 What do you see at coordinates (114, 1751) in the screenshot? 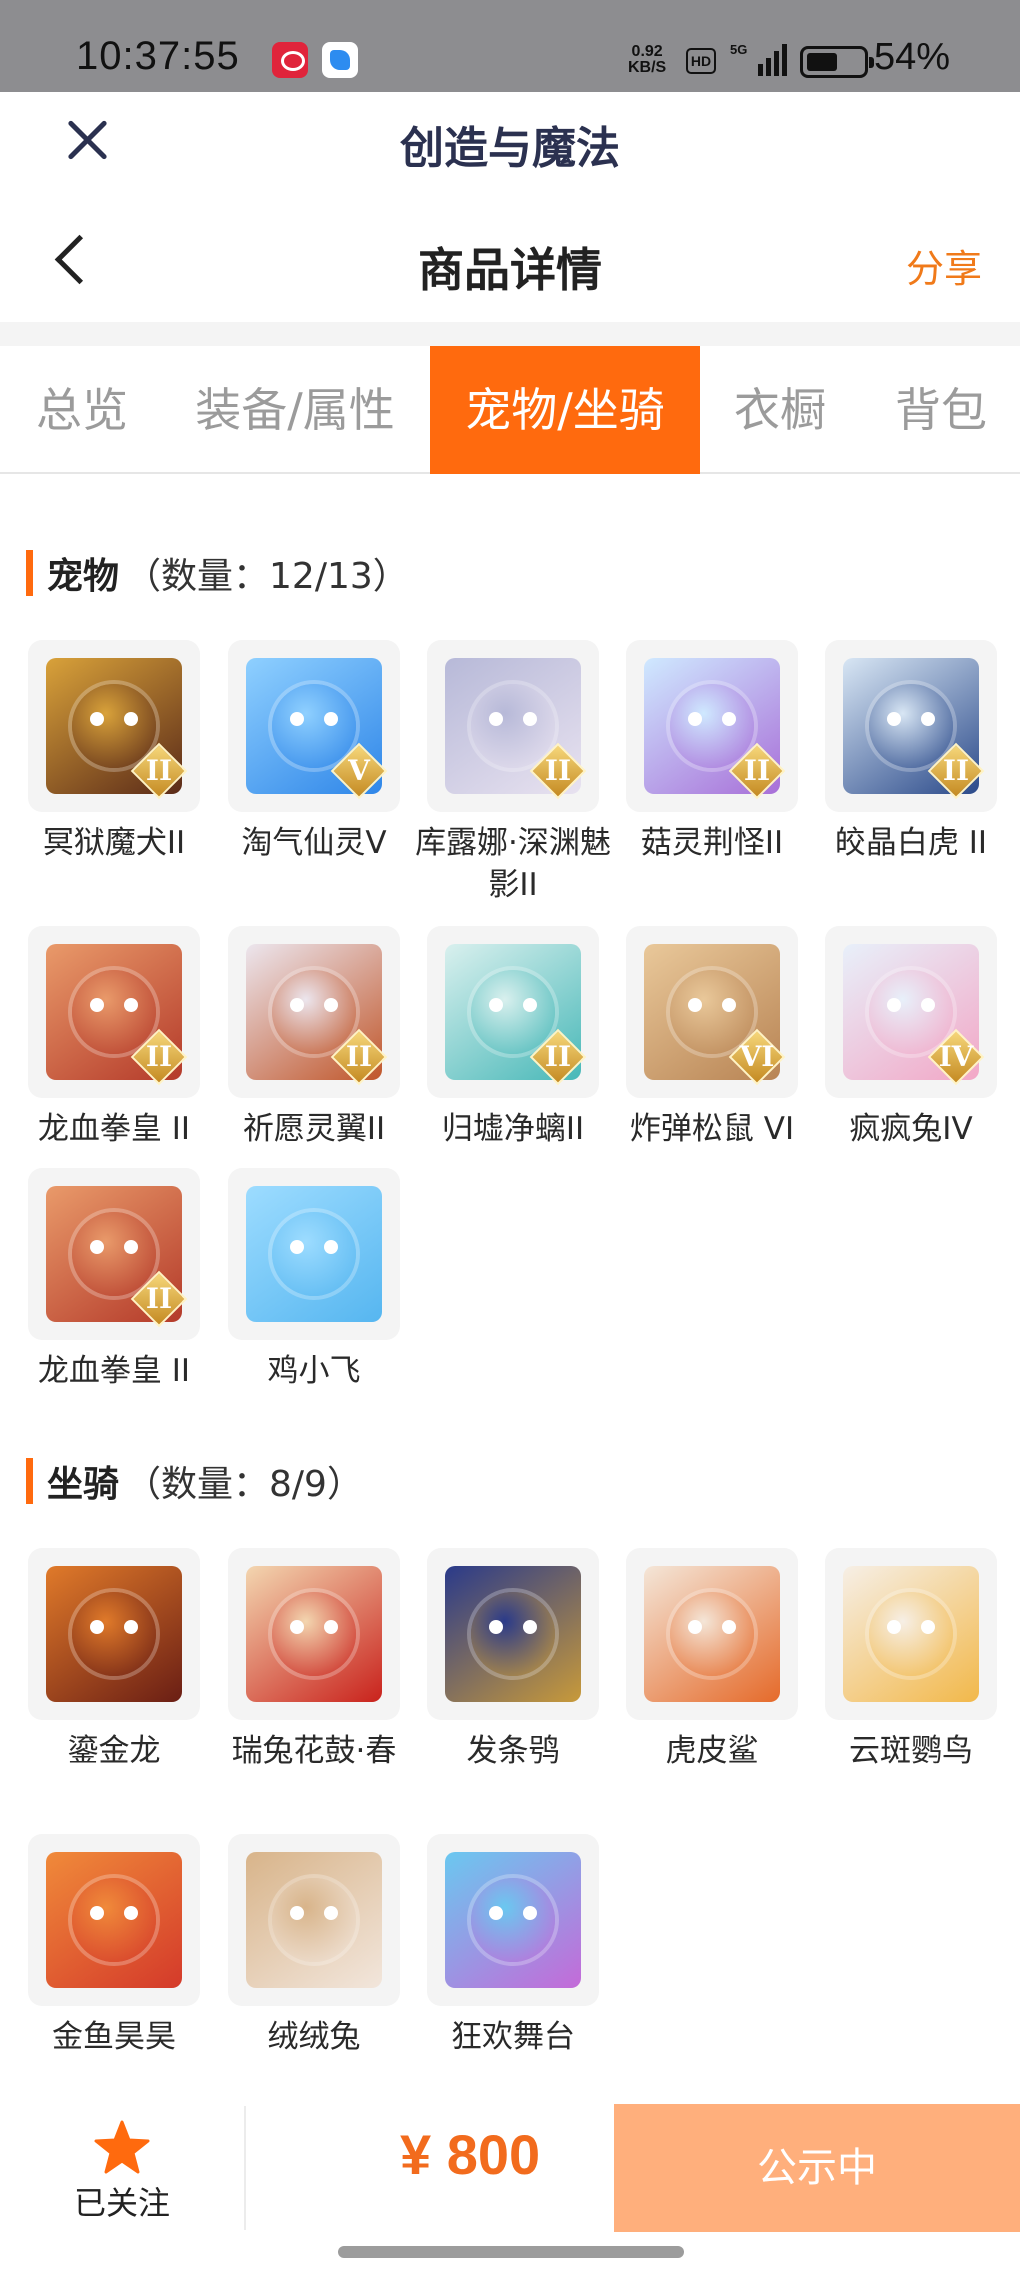
I see `item-name: 鎏金龙` at bounding box center [114, 1751].